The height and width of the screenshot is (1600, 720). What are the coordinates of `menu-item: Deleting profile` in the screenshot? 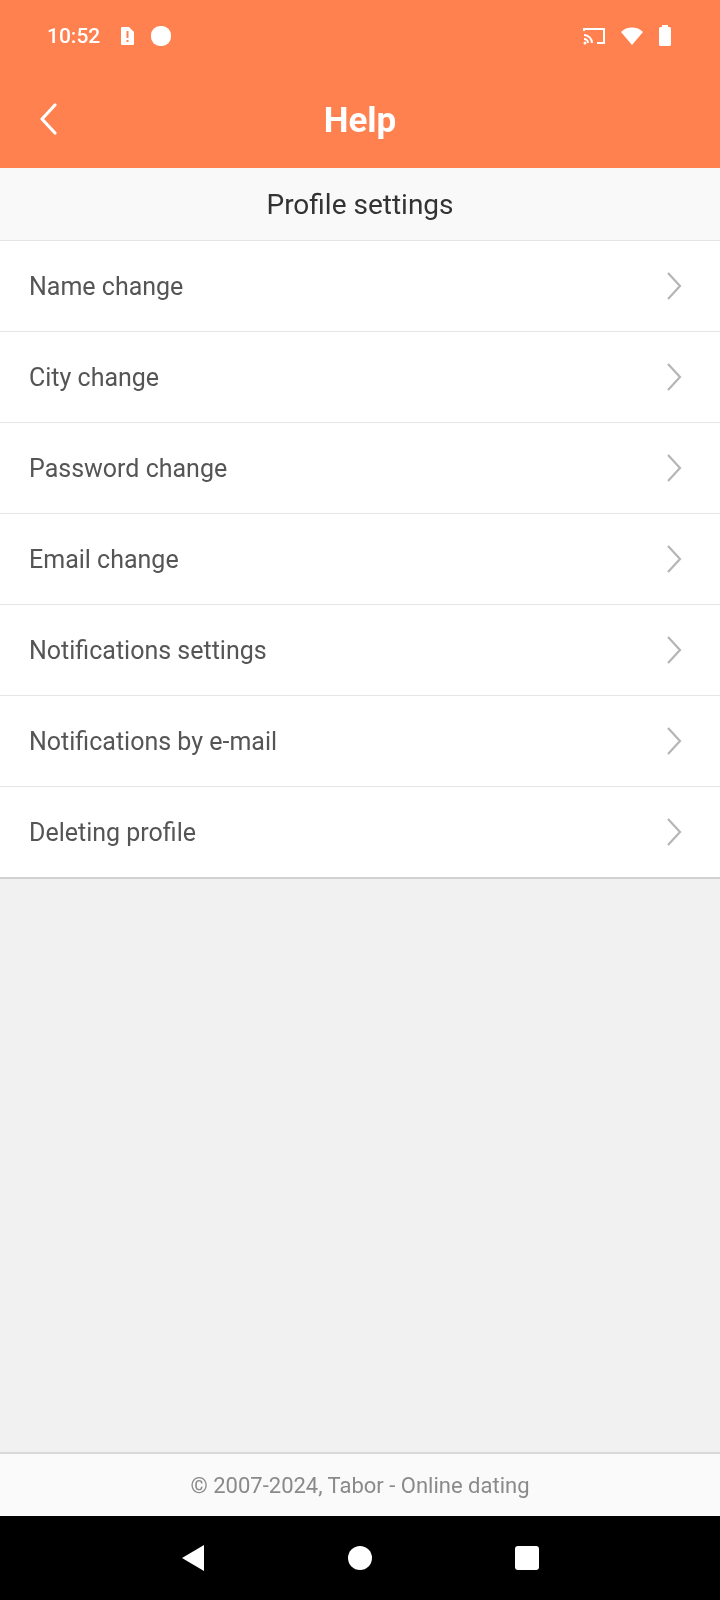 It's located at (360, 832).